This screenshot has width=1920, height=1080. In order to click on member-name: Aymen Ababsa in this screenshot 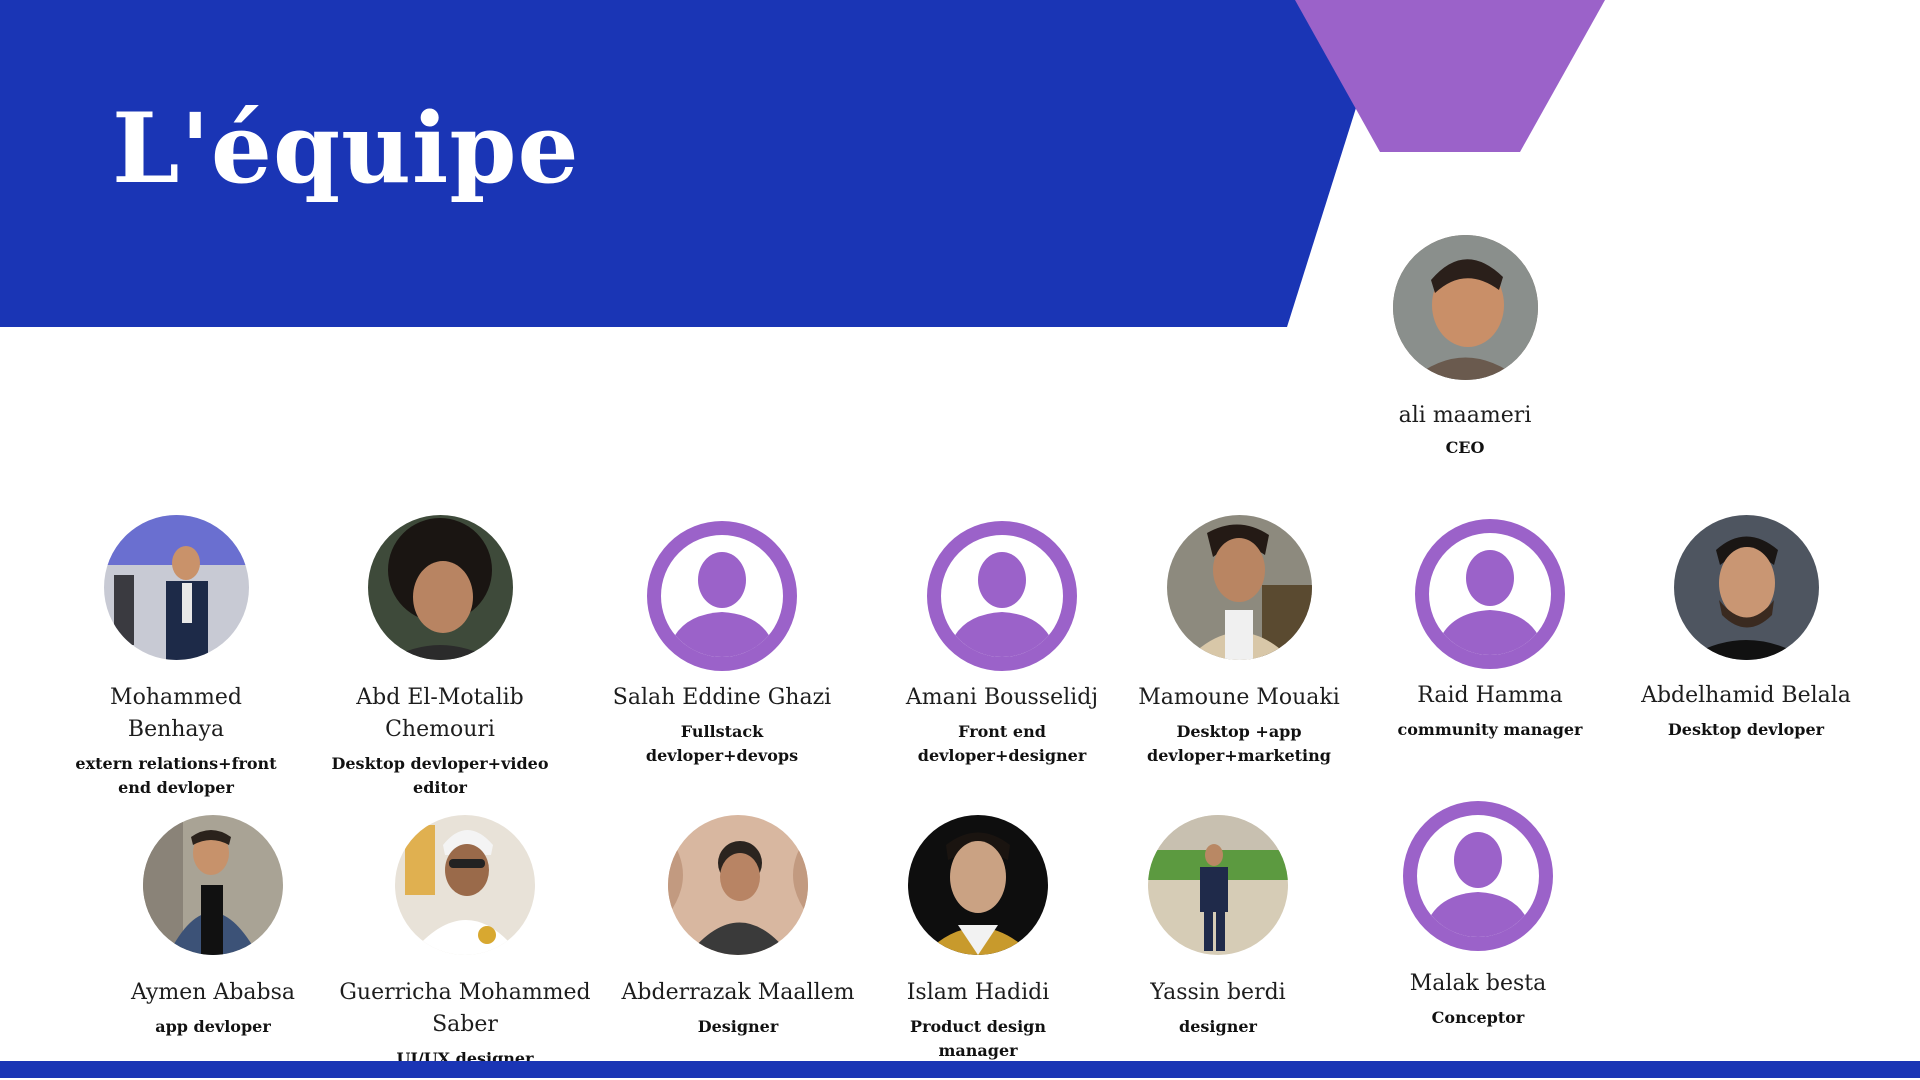, I will do `click(213, 992)`.